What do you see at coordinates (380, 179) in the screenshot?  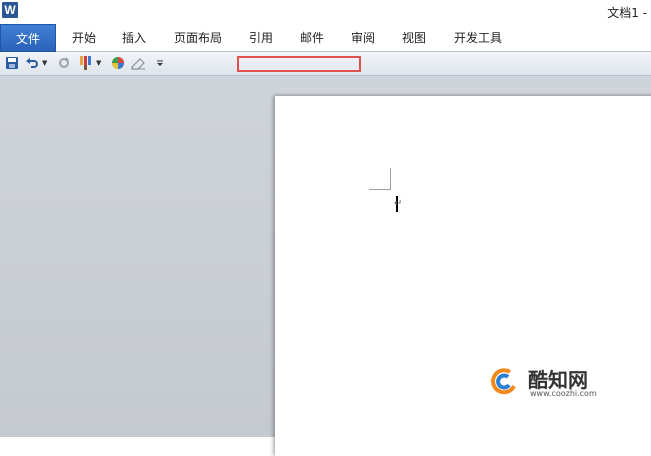 I see `margin-corner-mark` at bounding box center [380, 179].